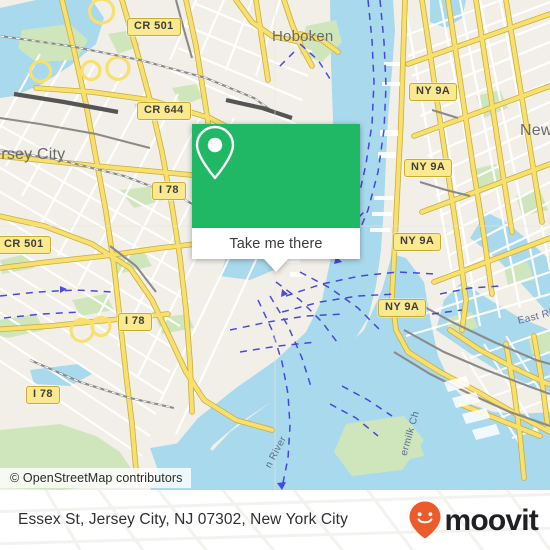 The image size is (550, 550). What do you see at coordinates (417, 242) in the screenshot?
I see `map-route-shield-ny-9a-3: NY 9A` at bounding box center [417, 242].